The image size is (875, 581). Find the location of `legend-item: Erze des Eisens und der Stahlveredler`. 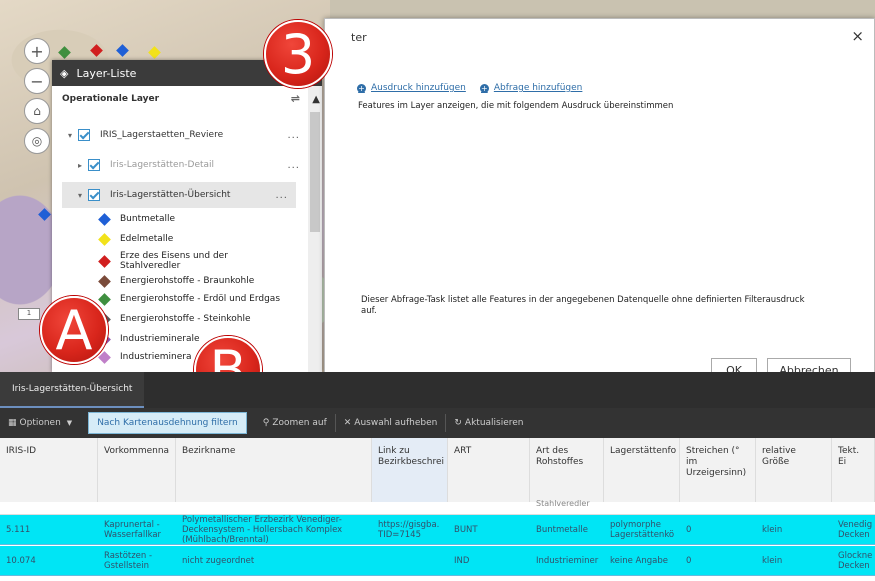

legend-item: Erze des Eisens und der Stahlveredler is located at coordinates (163, 261).